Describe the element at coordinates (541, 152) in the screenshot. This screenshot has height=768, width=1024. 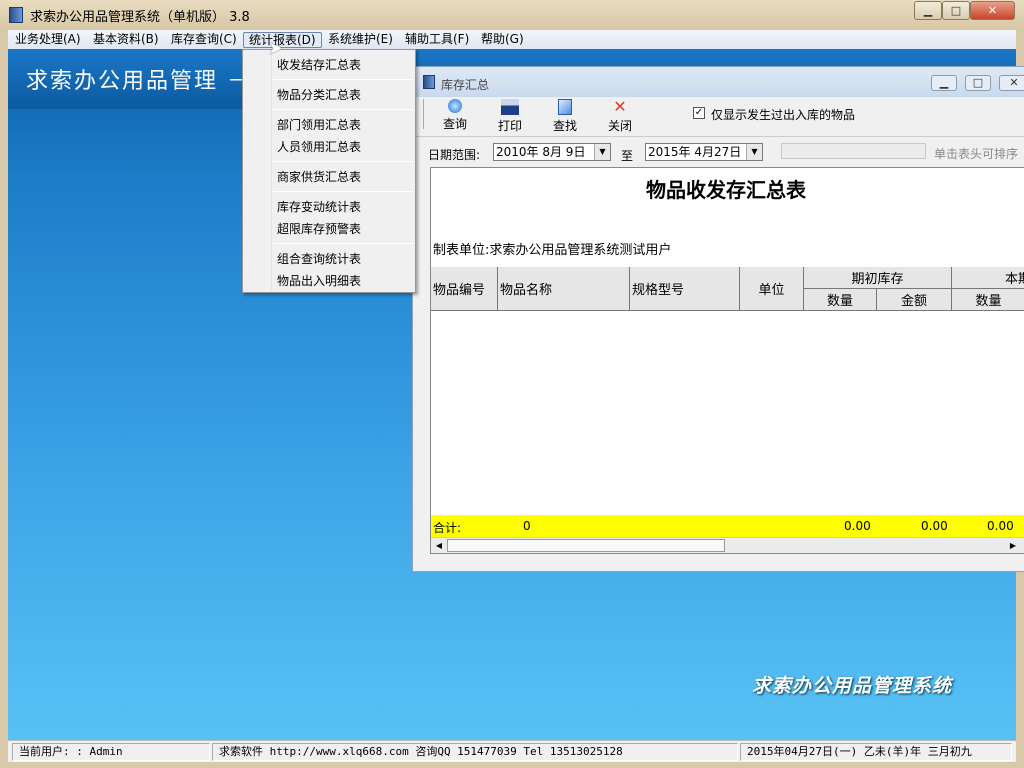
I see `date-from-value: 2010年 8月 9日` at that location.